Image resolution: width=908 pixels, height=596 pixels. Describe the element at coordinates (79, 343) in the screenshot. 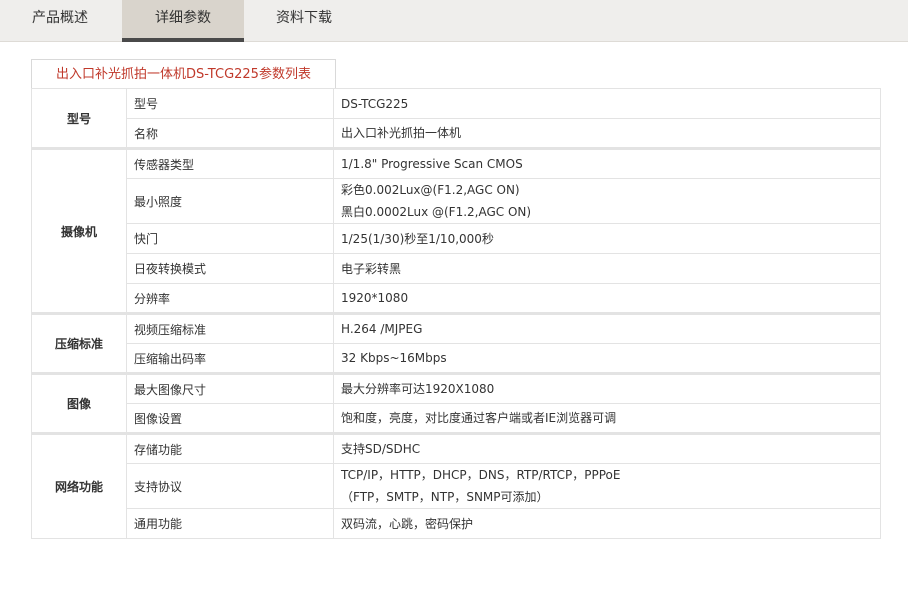

I see `spec-group-label: 压缩标准` at that location.